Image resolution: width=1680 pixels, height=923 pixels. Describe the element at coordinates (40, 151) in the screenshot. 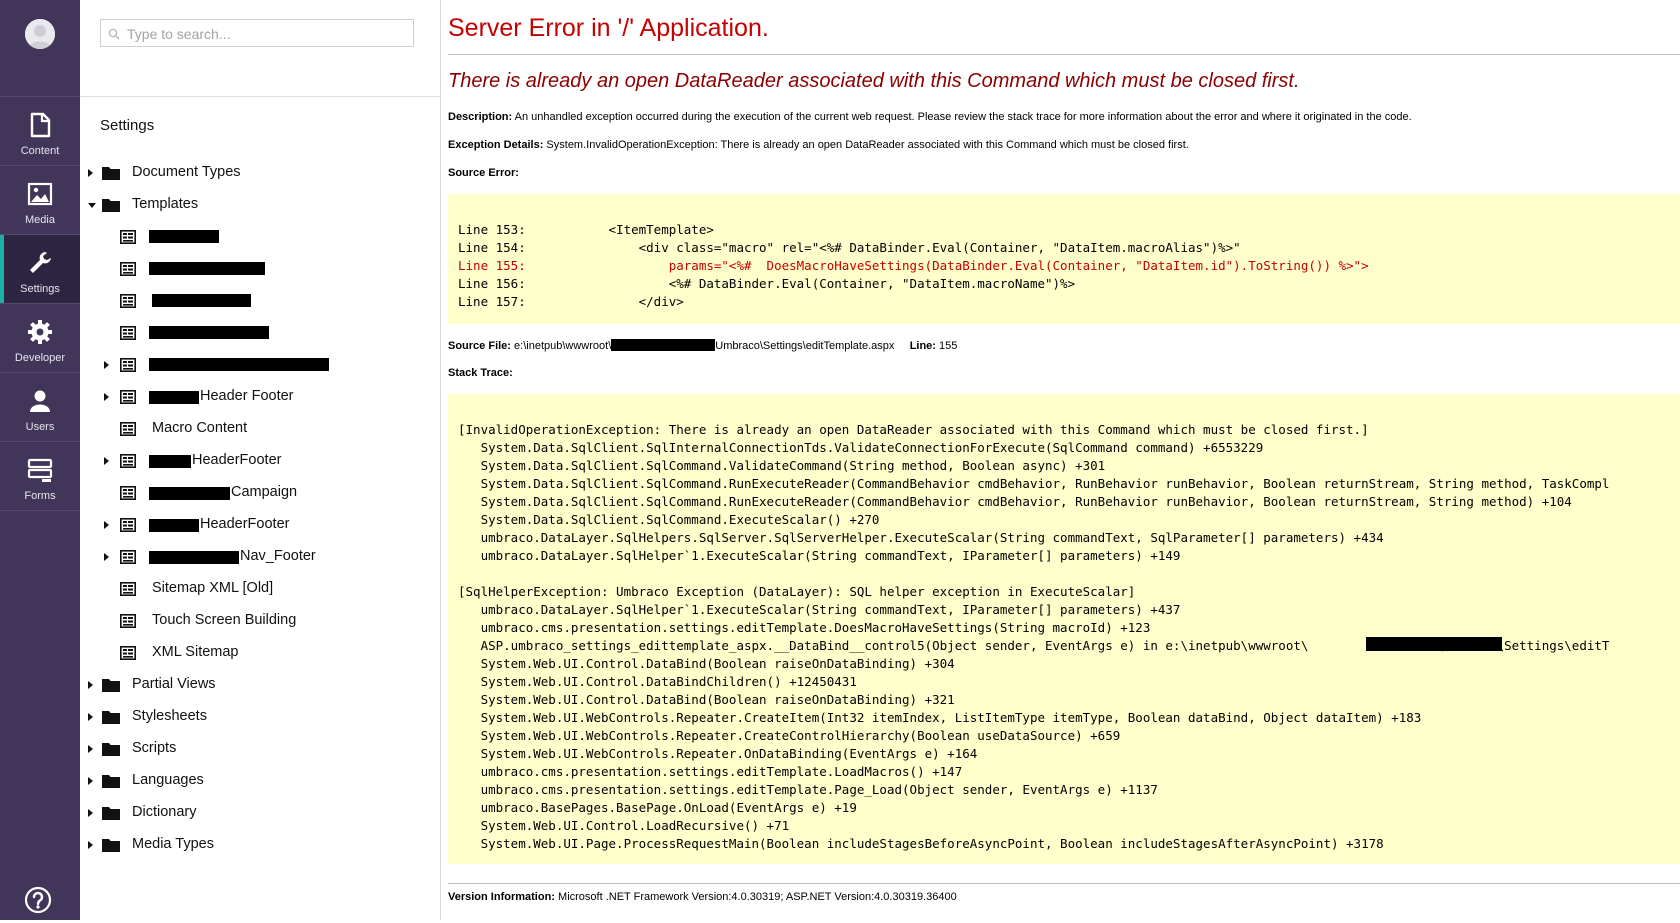

I see `nav-label-content: Content` at that location.